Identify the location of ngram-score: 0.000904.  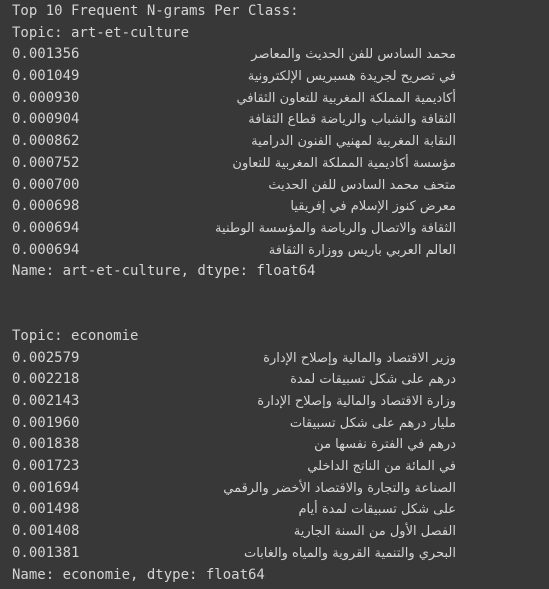
(46, 119).